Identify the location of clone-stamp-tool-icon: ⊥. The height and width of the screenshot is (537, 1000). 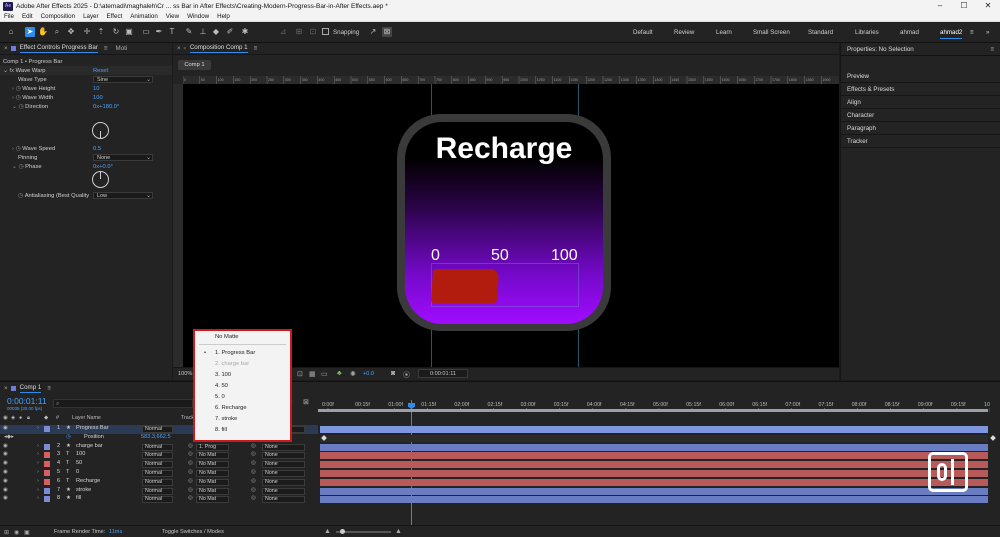
(203, 32).